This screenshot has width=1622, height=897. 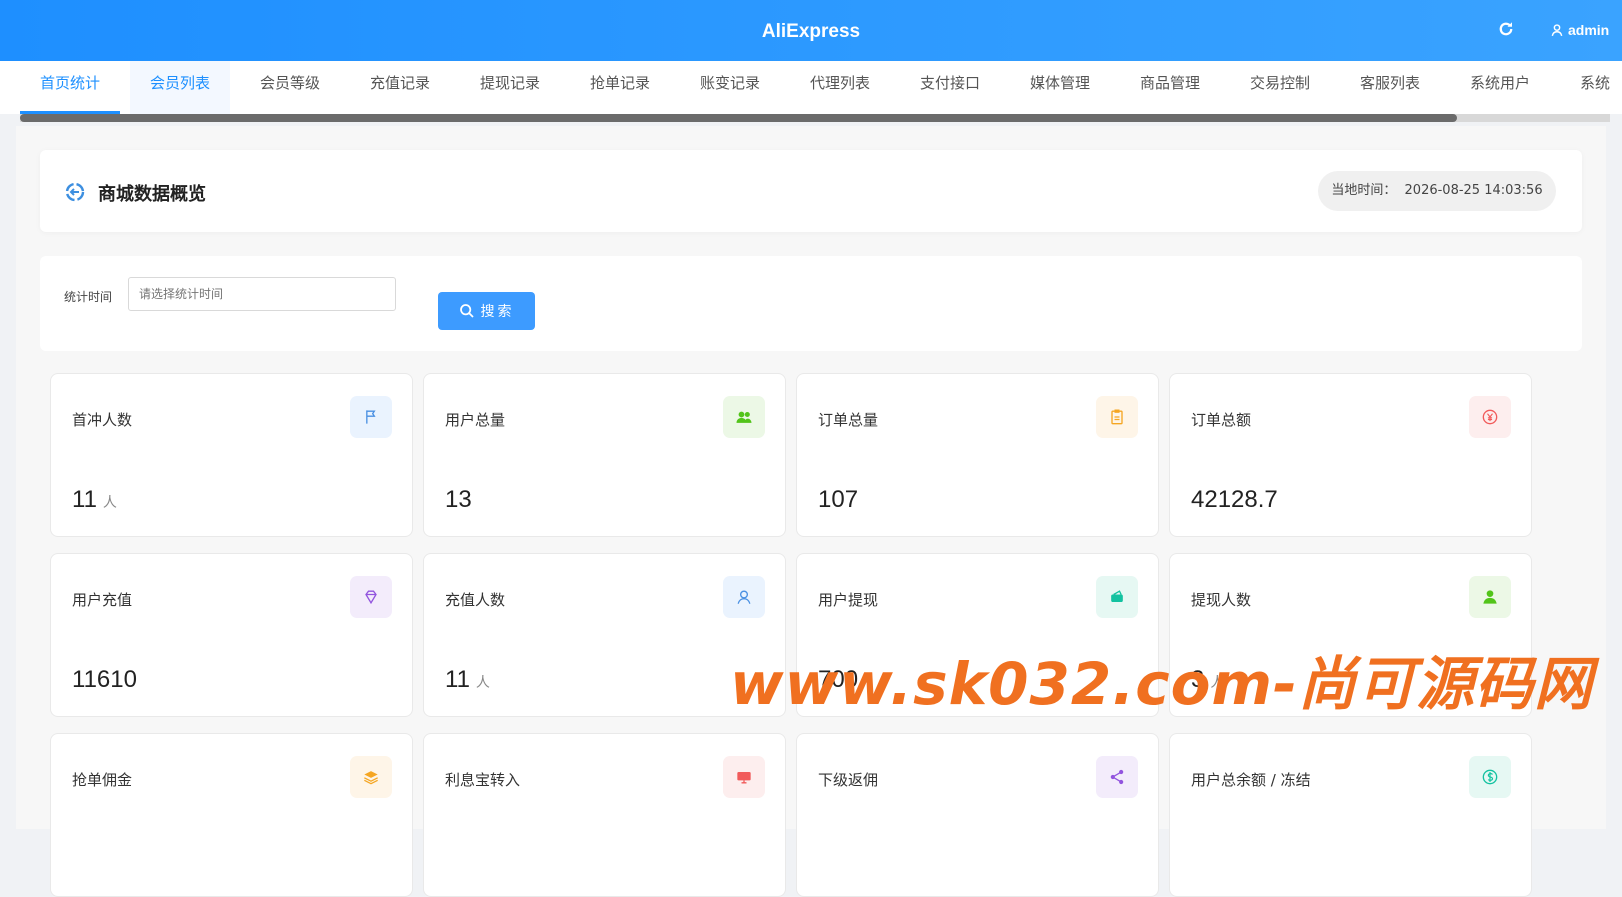 I want to click on stat-card-total-users: 用户总量 13, so click(x=604, y=455).